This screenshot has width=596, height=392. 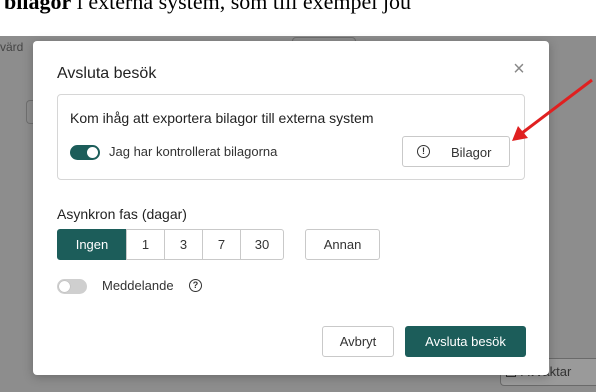 What do you see at coordinates (520, 133) in the screenshot?
I see `arrow-head` at bounding box center [520, 133].